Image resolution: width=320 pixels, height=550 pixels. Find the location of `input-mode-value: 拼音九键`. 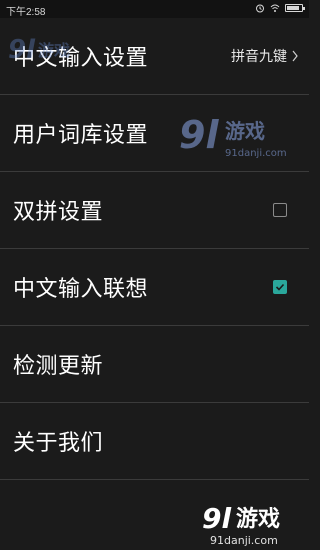

input-mode-value: 拼音九键 is located at coordinates (265, 56).